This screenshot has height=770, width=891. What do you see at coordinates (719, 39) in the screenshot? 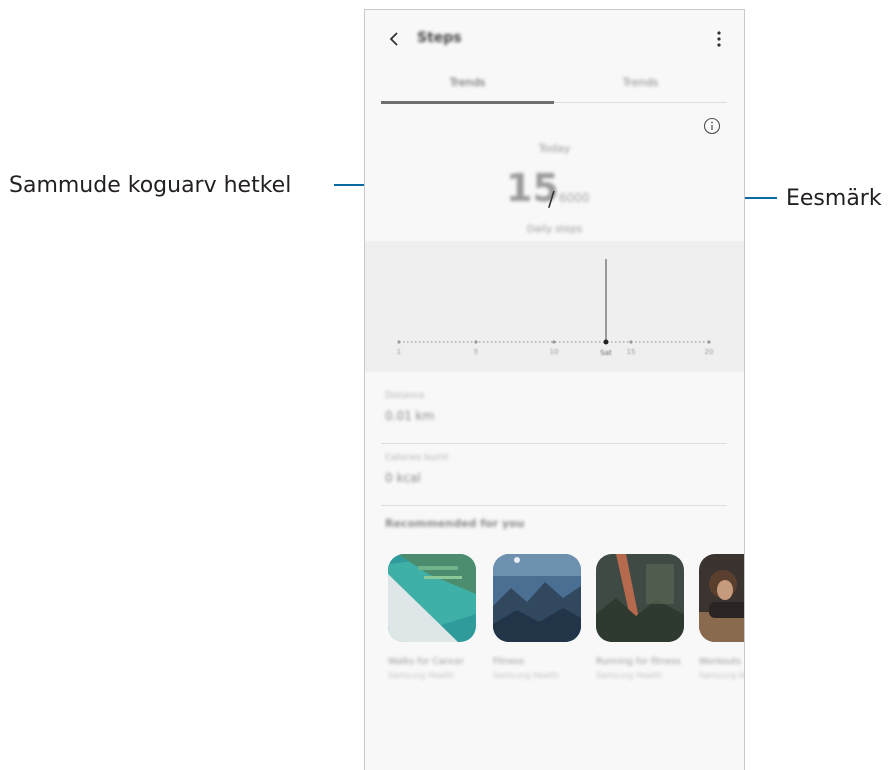
I see `more-options-icon` at bounding box center [719, 39].